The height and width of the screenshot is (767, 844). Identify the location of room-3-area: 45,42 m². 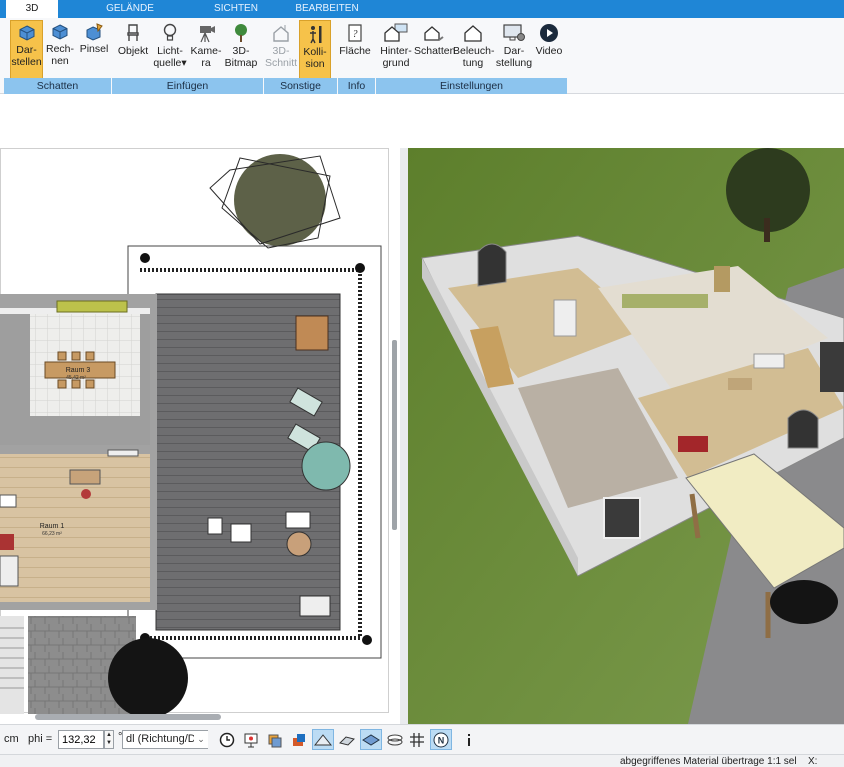
(76, 378).